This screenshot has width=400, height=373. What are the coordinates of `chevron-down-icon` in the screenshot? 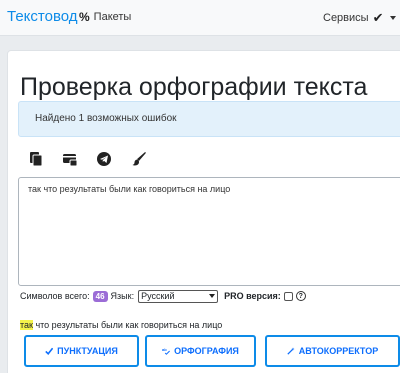 It's located at (212, 296).